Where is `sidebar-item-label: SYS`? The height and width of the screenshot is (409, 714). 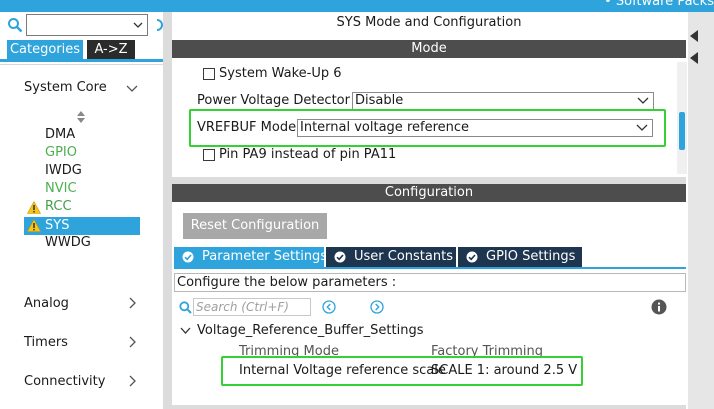 sidebar-item-label: SYS is located at coordinates (57, 225).